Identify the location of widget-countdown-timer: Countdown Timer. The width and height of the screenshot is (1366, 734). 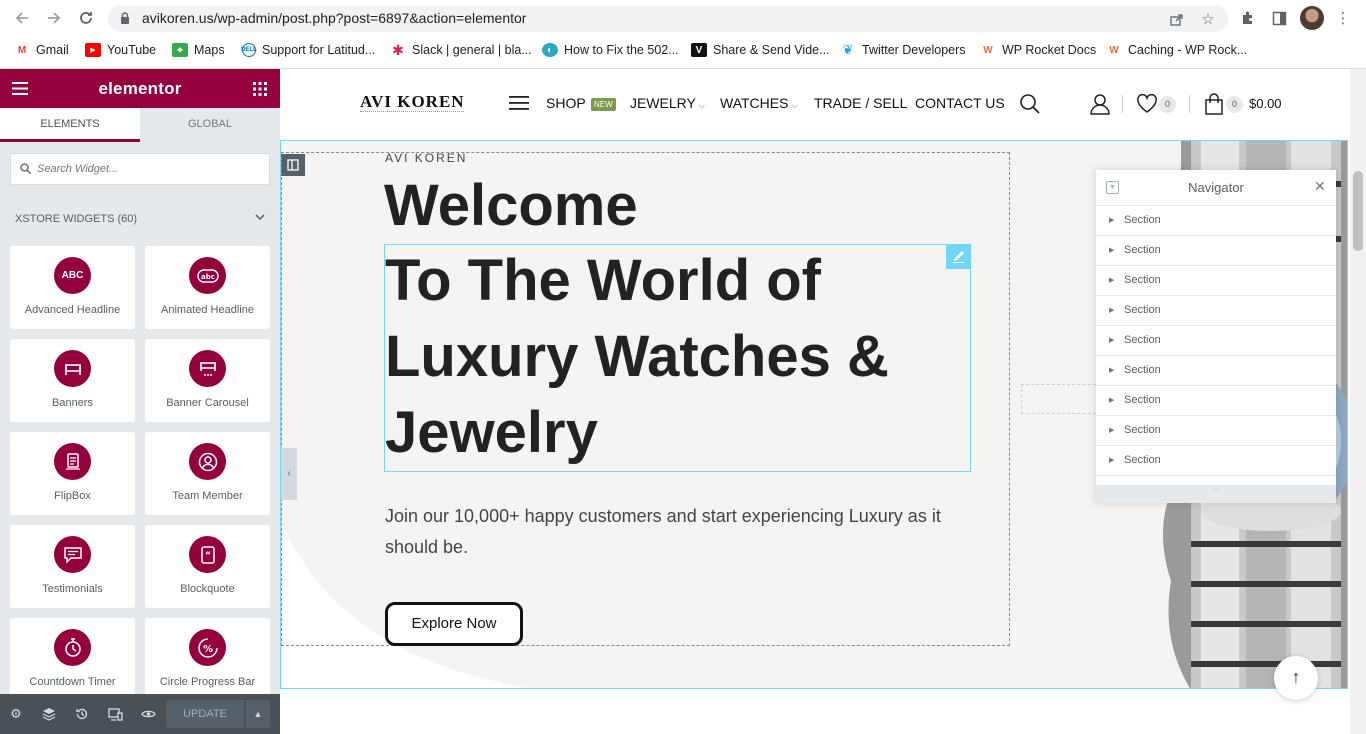
(72, 659).